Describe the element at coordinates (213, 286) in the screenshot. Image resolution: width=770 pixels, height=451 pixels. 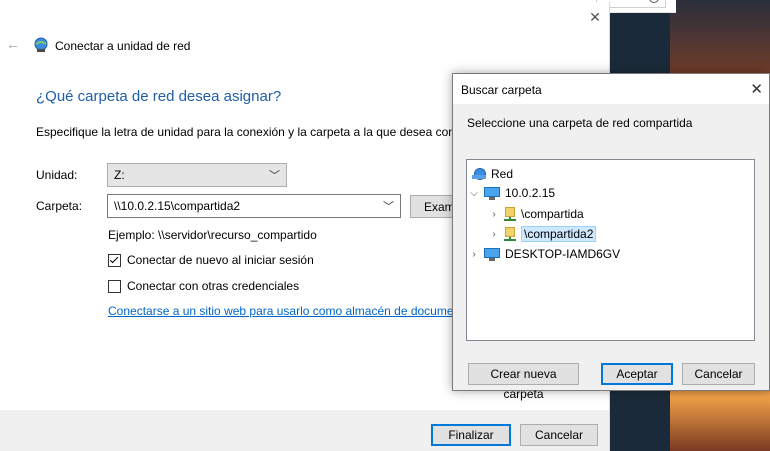
I see `credentials-label: Conectar con otras credenciales` at that location.